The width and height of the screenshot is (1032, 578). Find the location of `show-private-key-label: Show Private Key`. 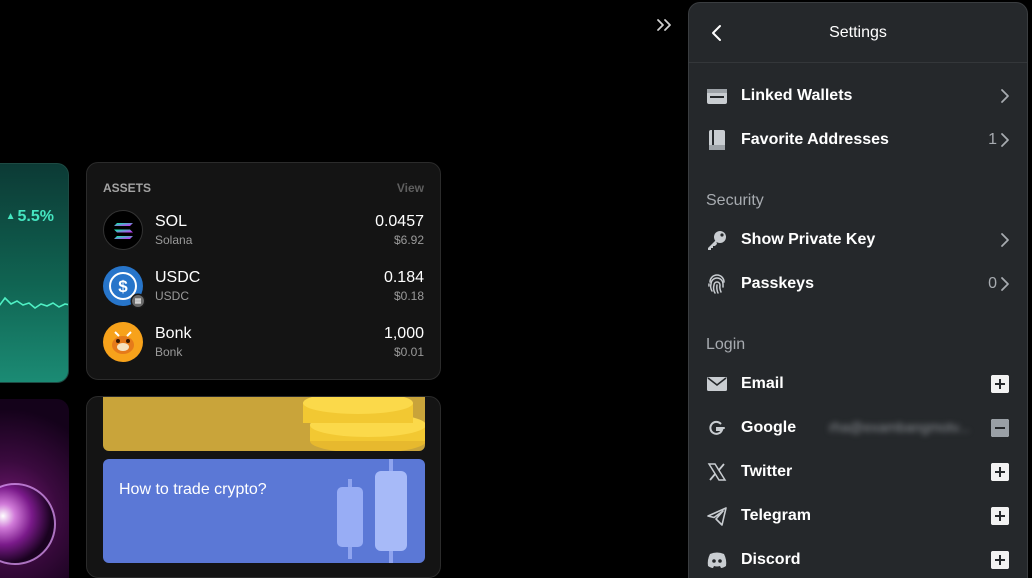

show-private-key-label: Show Private Key is located at coordinates (808, 239).